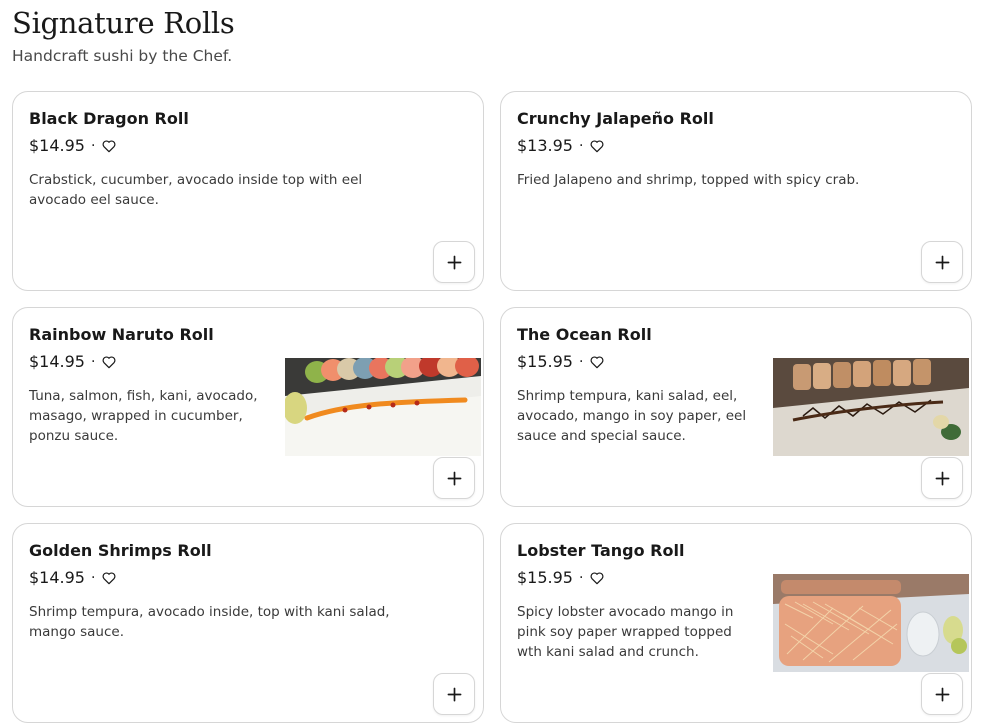 This screenshot has height=727, width=1004. I want to click on section-subtitle: Handcraft sushi by the Chef., so click(122, 56).